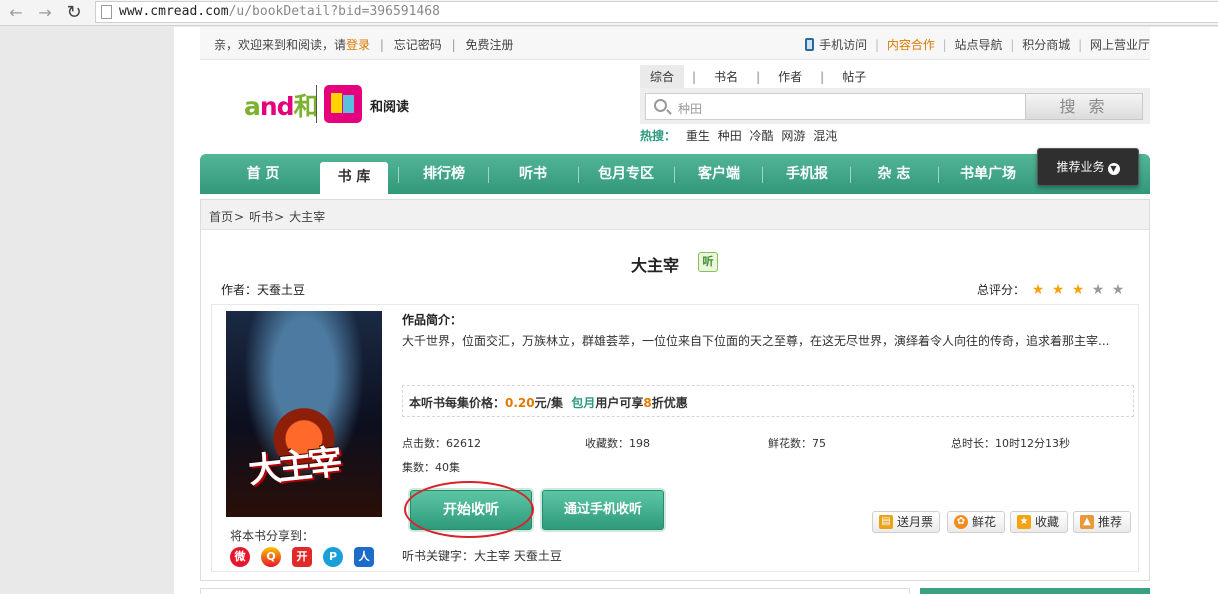  I want to click on keywords: 听书关键字：大主宰 天蚕土豆, so click(482, 556).